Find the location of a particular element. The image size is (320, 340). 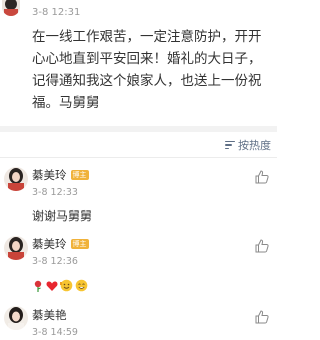

comment-time: 3-8 12:36 is located at coordinates (55, 261).